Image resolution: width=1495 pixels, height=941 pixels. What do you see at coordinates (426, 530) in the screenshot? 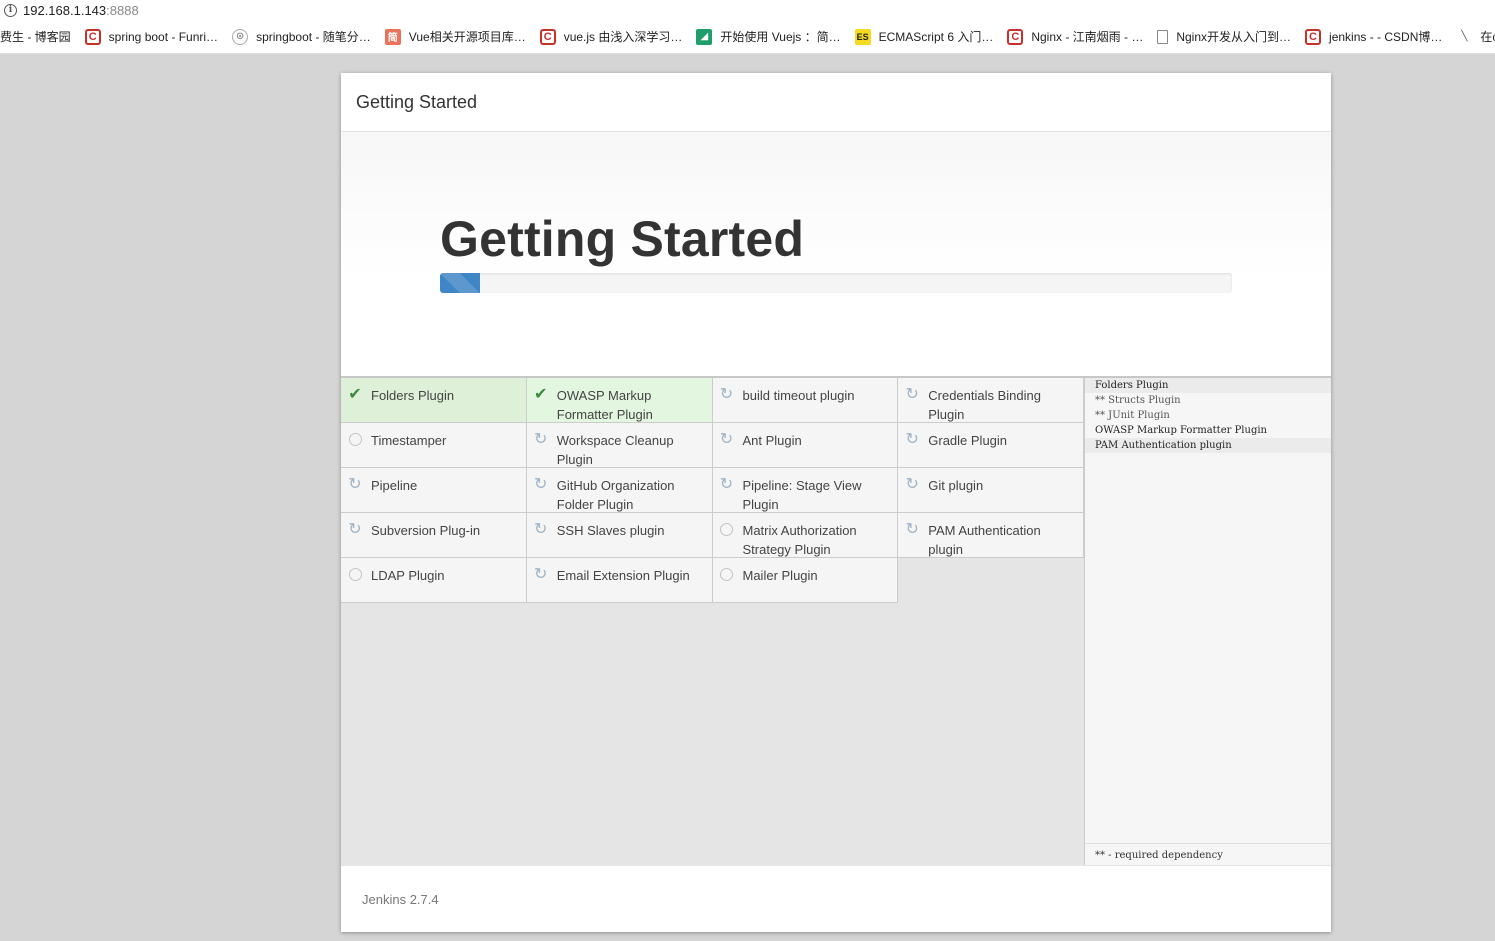
I see `plugin-name: Subversion Plug-in` at bounding box center [426, 530].